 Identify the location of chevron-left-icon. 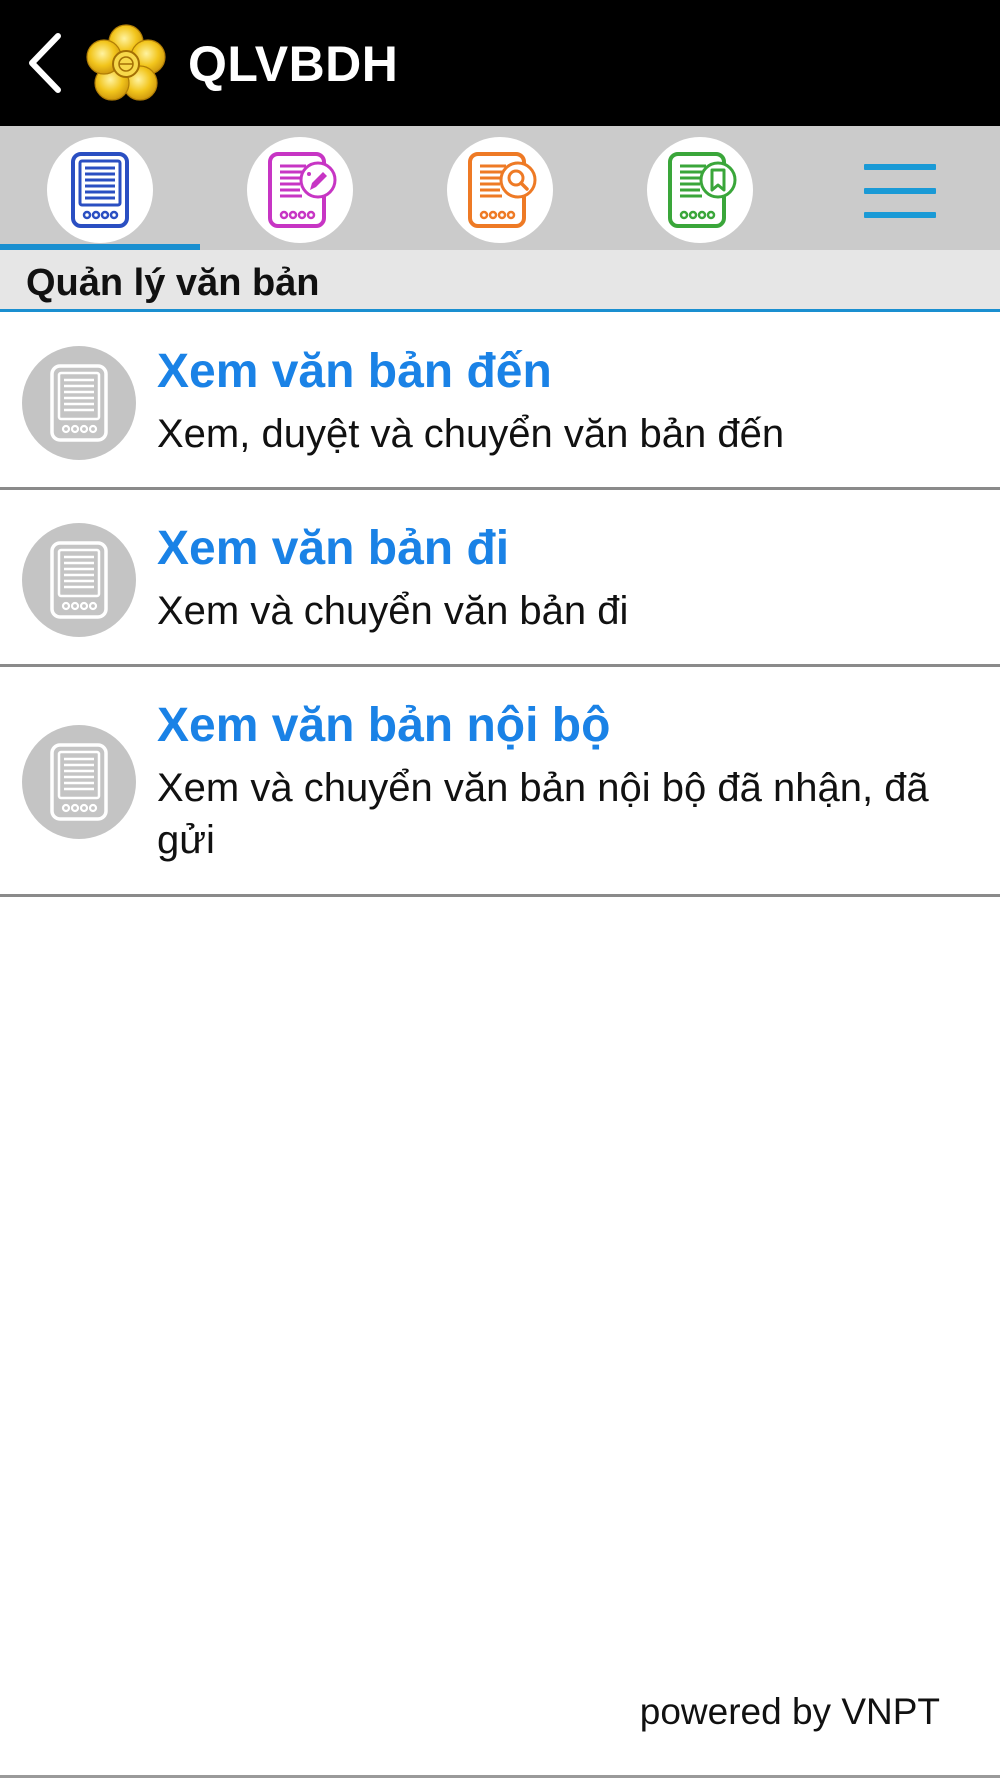
(45, 63).